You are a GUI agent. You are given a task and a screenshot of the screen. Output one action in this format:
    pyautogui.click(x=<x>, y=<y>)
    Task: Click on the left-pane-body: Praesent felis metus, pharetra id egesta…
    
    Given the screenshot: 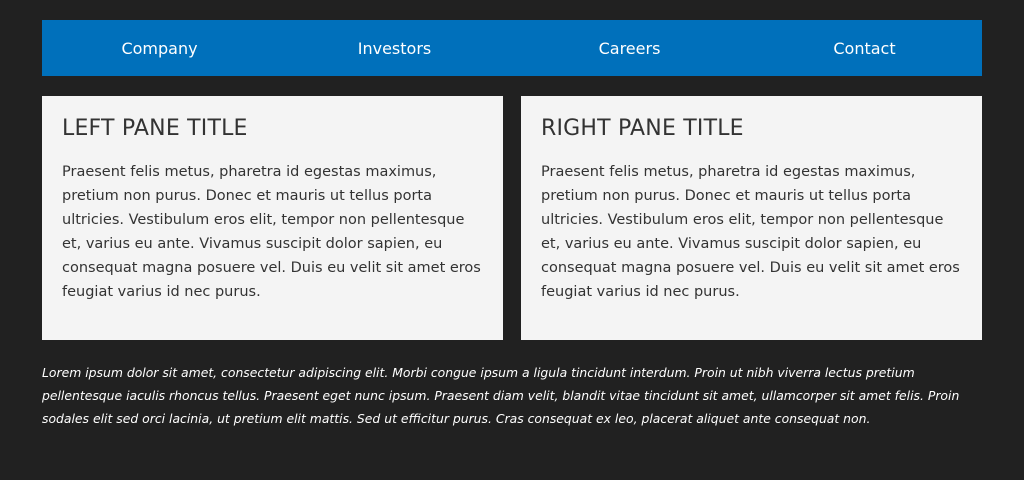 What is the action you would take?
    pyautogui.click(x=271, y=232)
    